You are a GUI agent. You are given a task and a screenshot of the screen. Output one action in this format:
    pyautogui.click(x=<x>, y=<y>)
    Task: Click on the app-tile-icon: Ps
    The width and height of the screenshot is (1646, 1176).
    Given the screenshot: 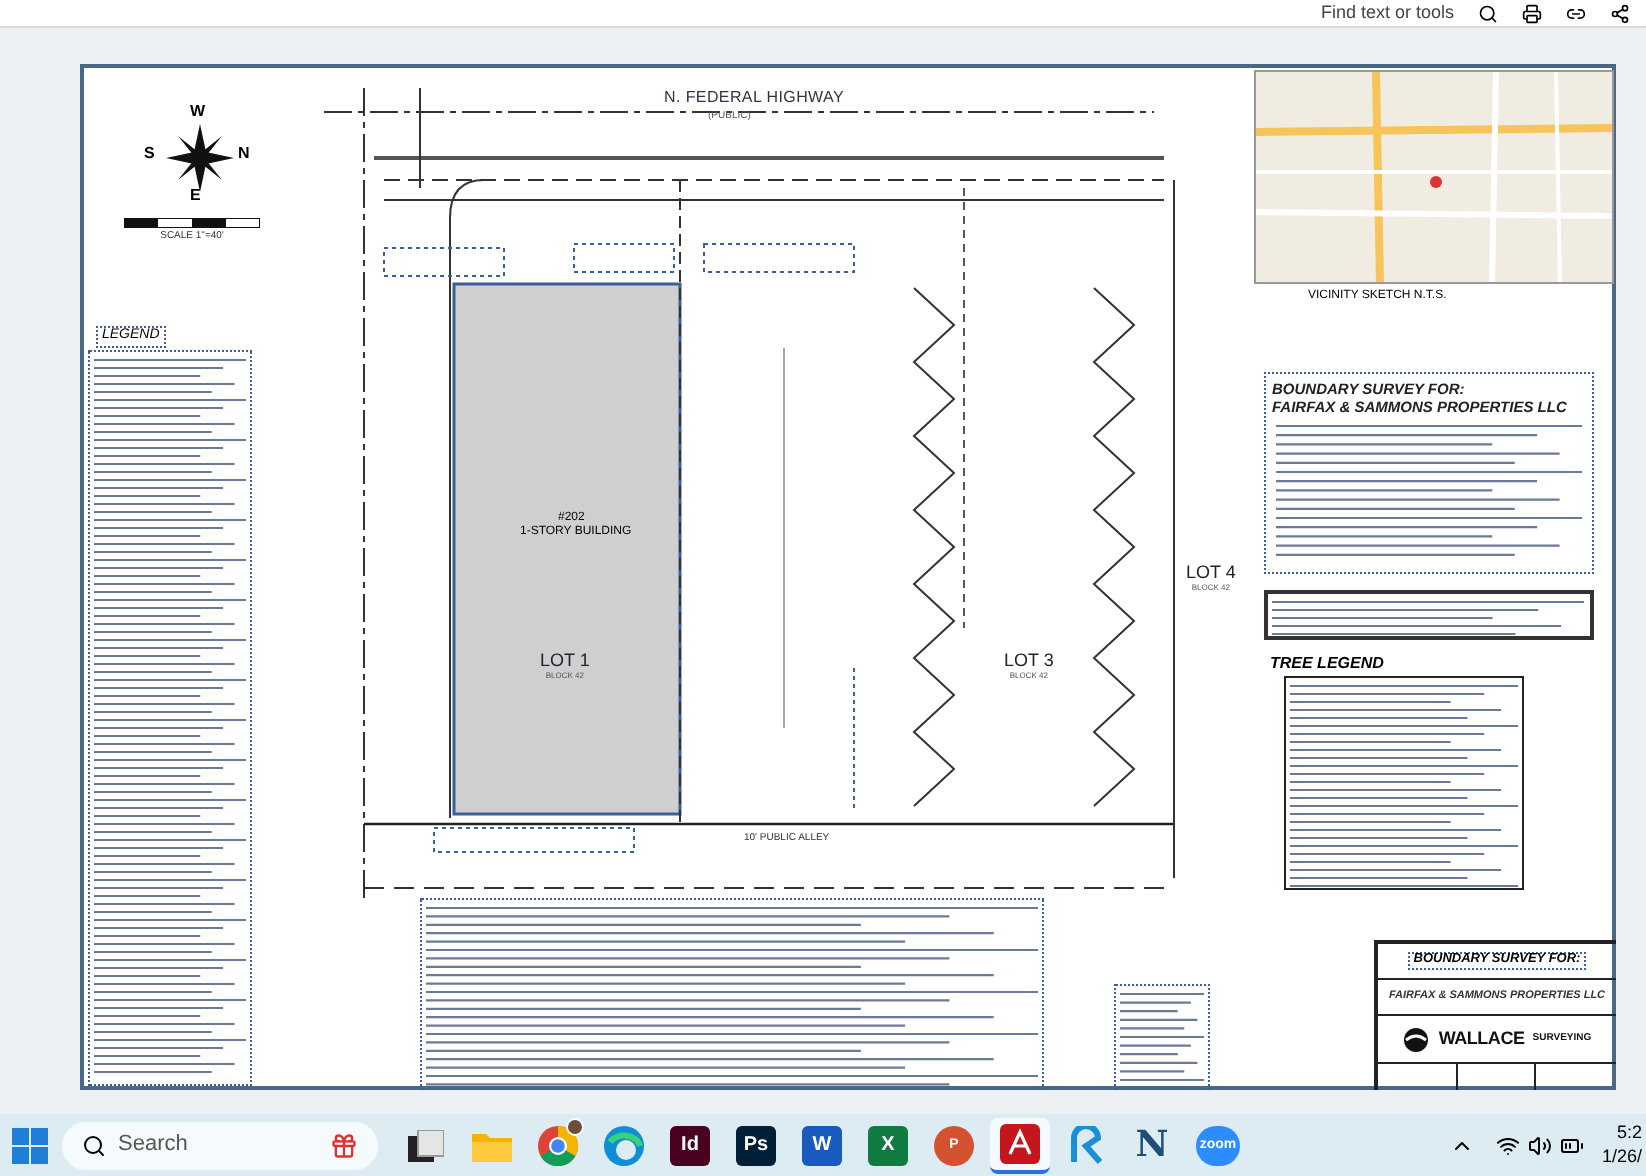 What is the action you would take?
    pyautogui.click(x=756, y=1145)
    